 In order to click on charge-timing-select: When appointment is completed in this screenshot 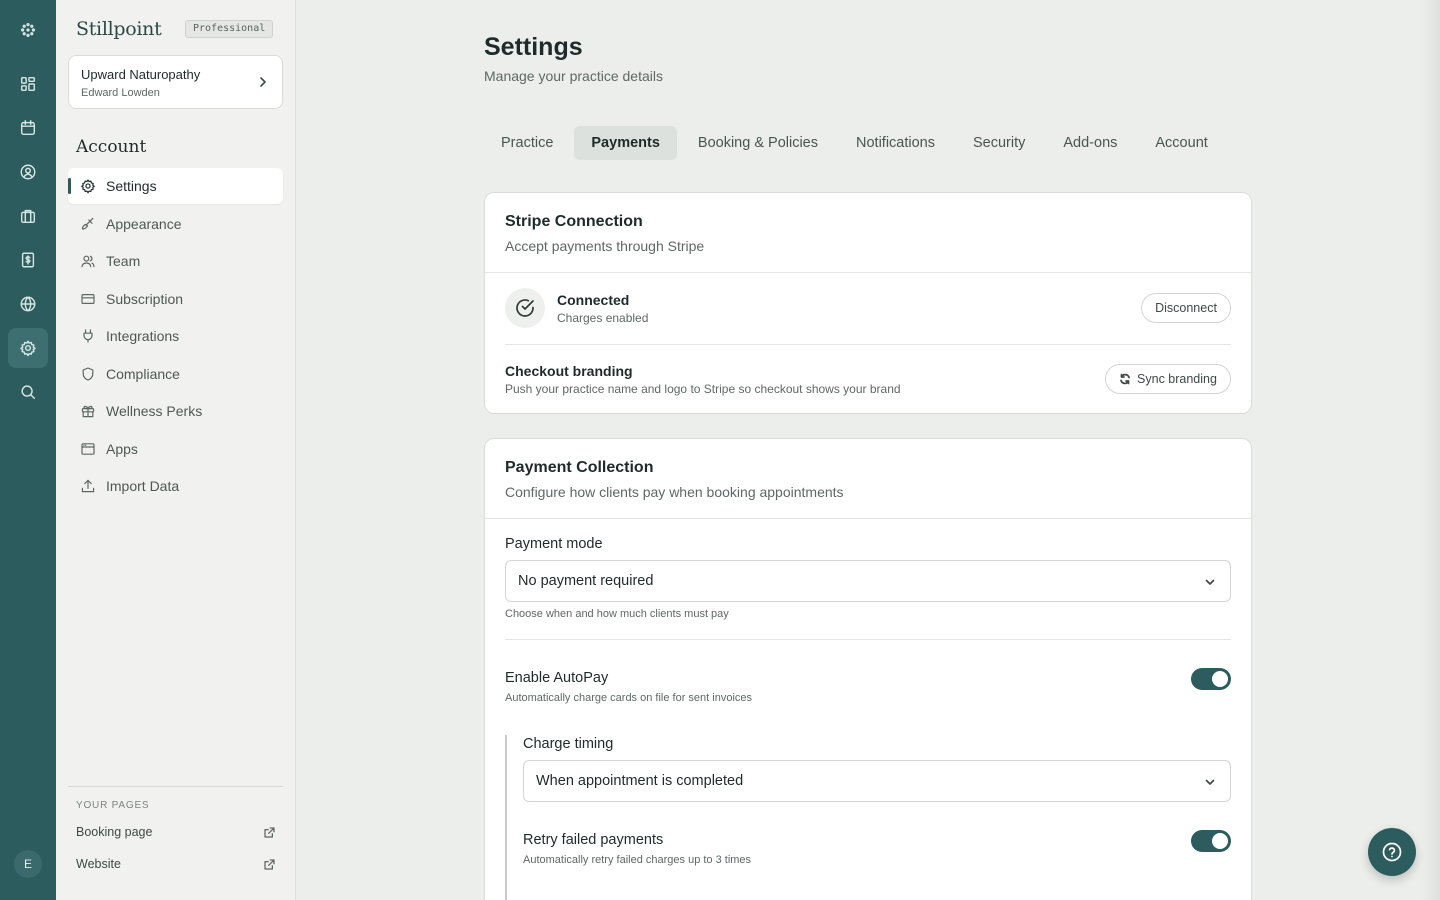, I will do `click(877, 781)`.